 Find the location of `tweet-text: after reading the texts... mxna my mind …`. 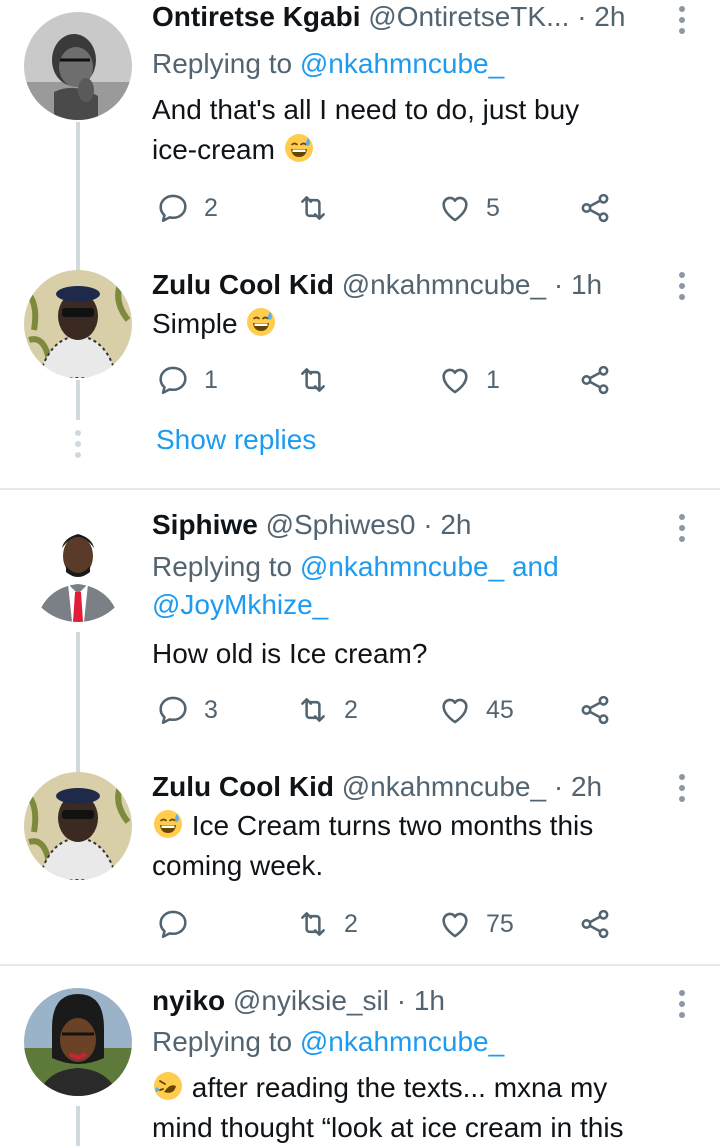

tweet-text: after reading the texts... mxna my mind … is located at coordinates (432, 1108).